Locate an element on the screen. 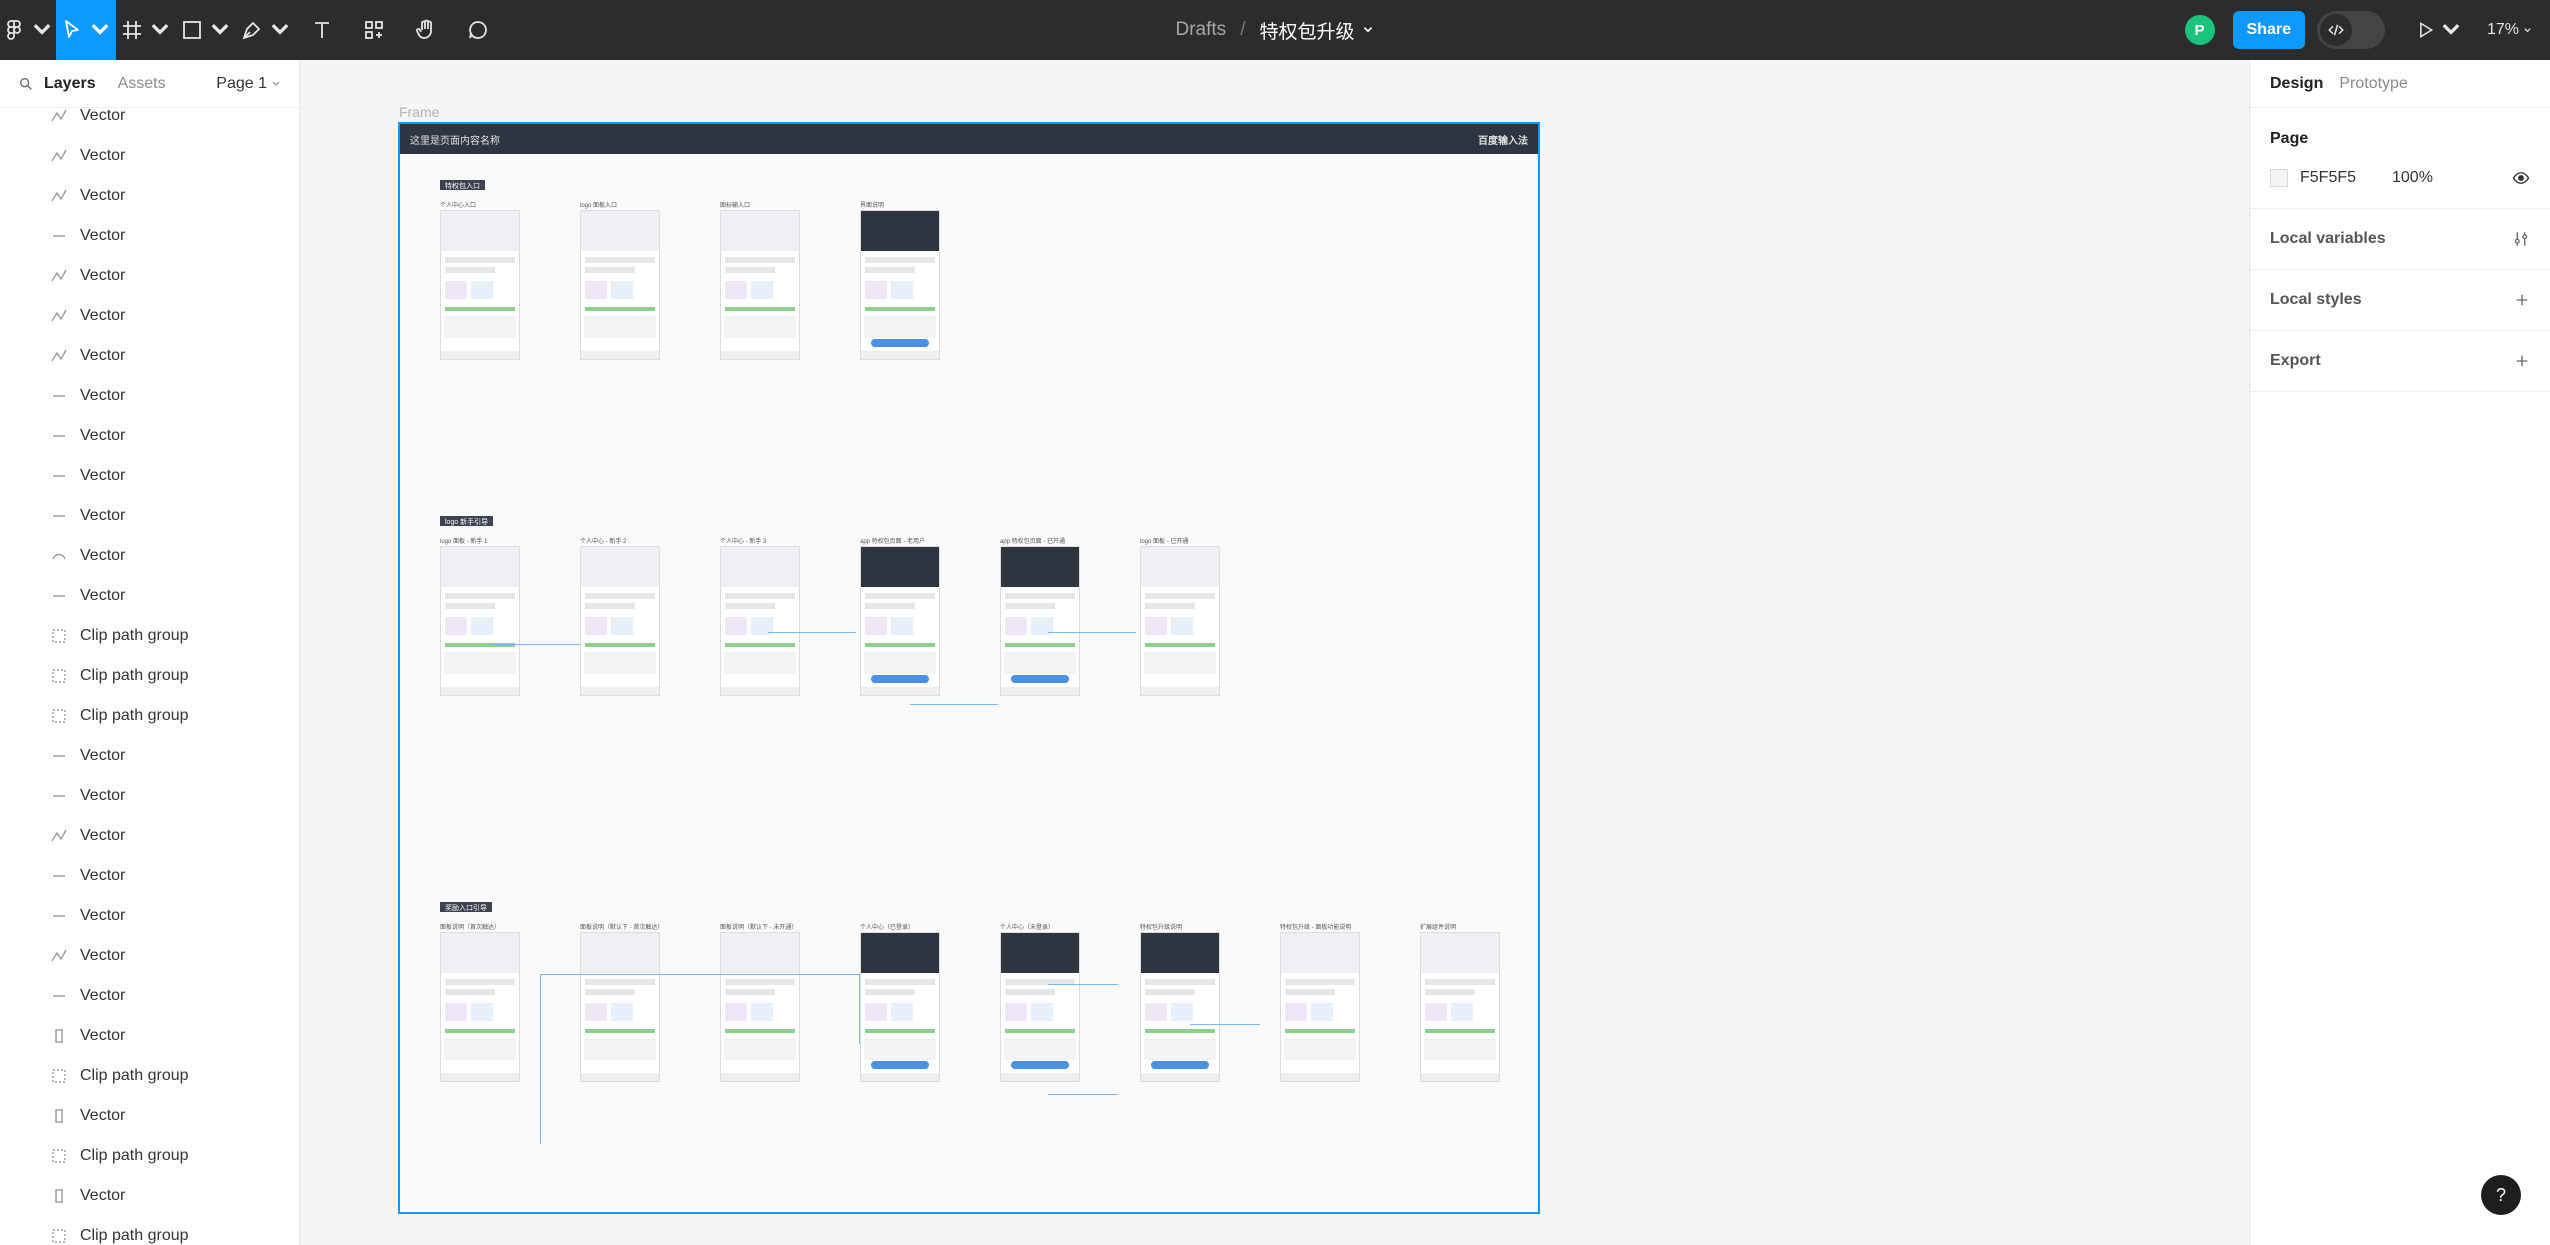 The image size is (2550, 1245). present-button is located at coordinates (2439, 30).